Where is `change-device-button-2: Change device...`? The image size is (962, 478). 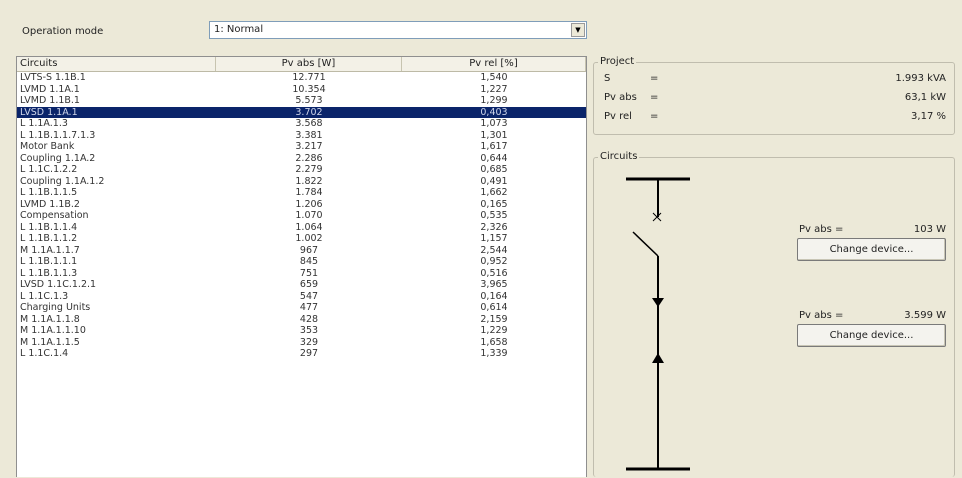
change-device-button-2: Change device... is located at coordinates (871, 335).